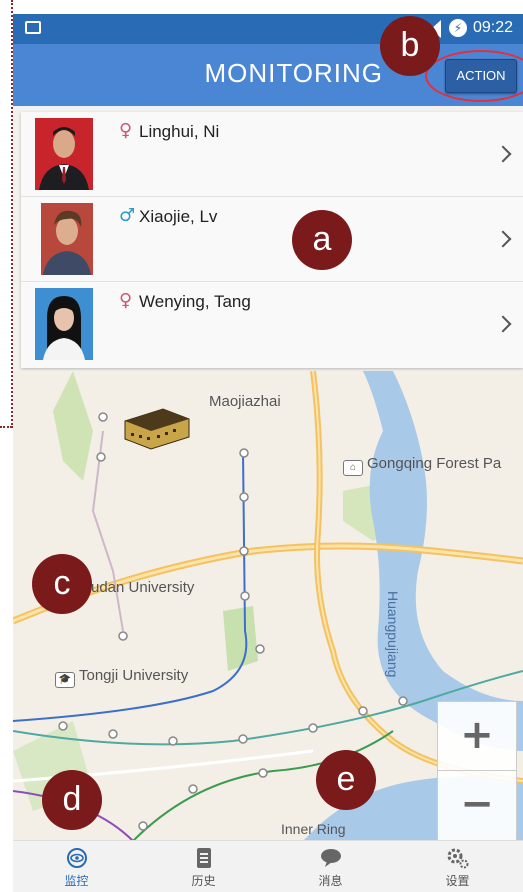  I want to click on map-label-gongqing: ⌂ Gongqing Forest Pa, so click(422, 465).